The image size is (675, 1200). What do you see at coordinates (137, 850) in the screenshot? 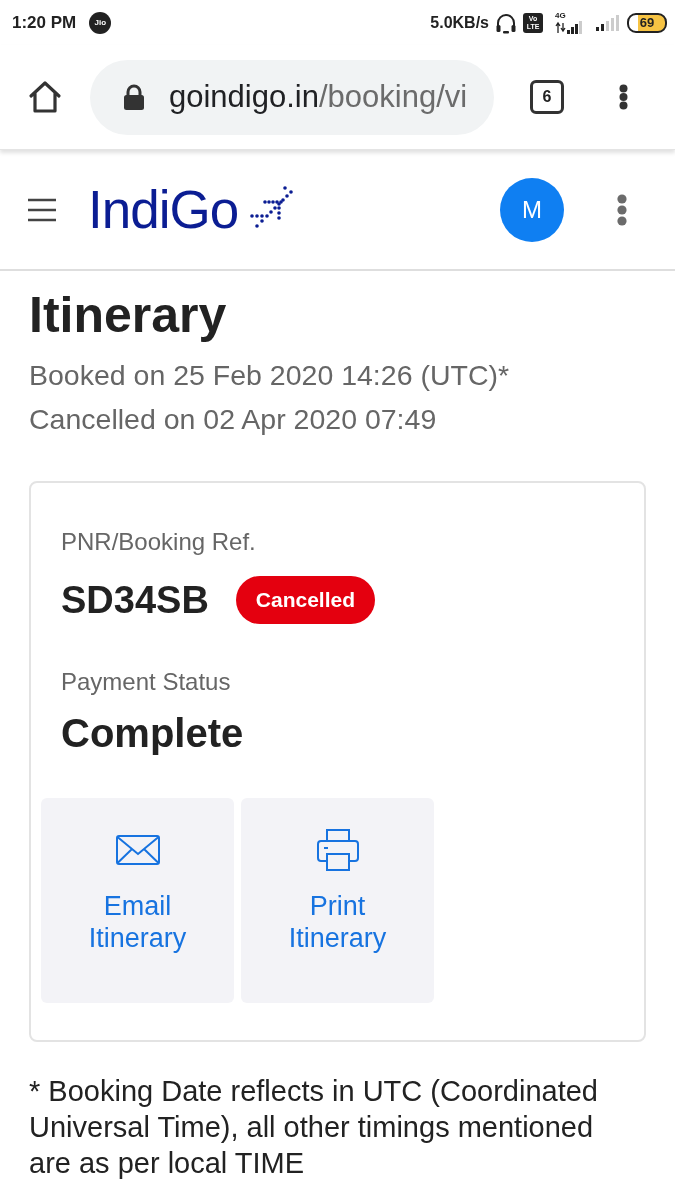
I see `envelope-icon` at bounding box center [137, 850].